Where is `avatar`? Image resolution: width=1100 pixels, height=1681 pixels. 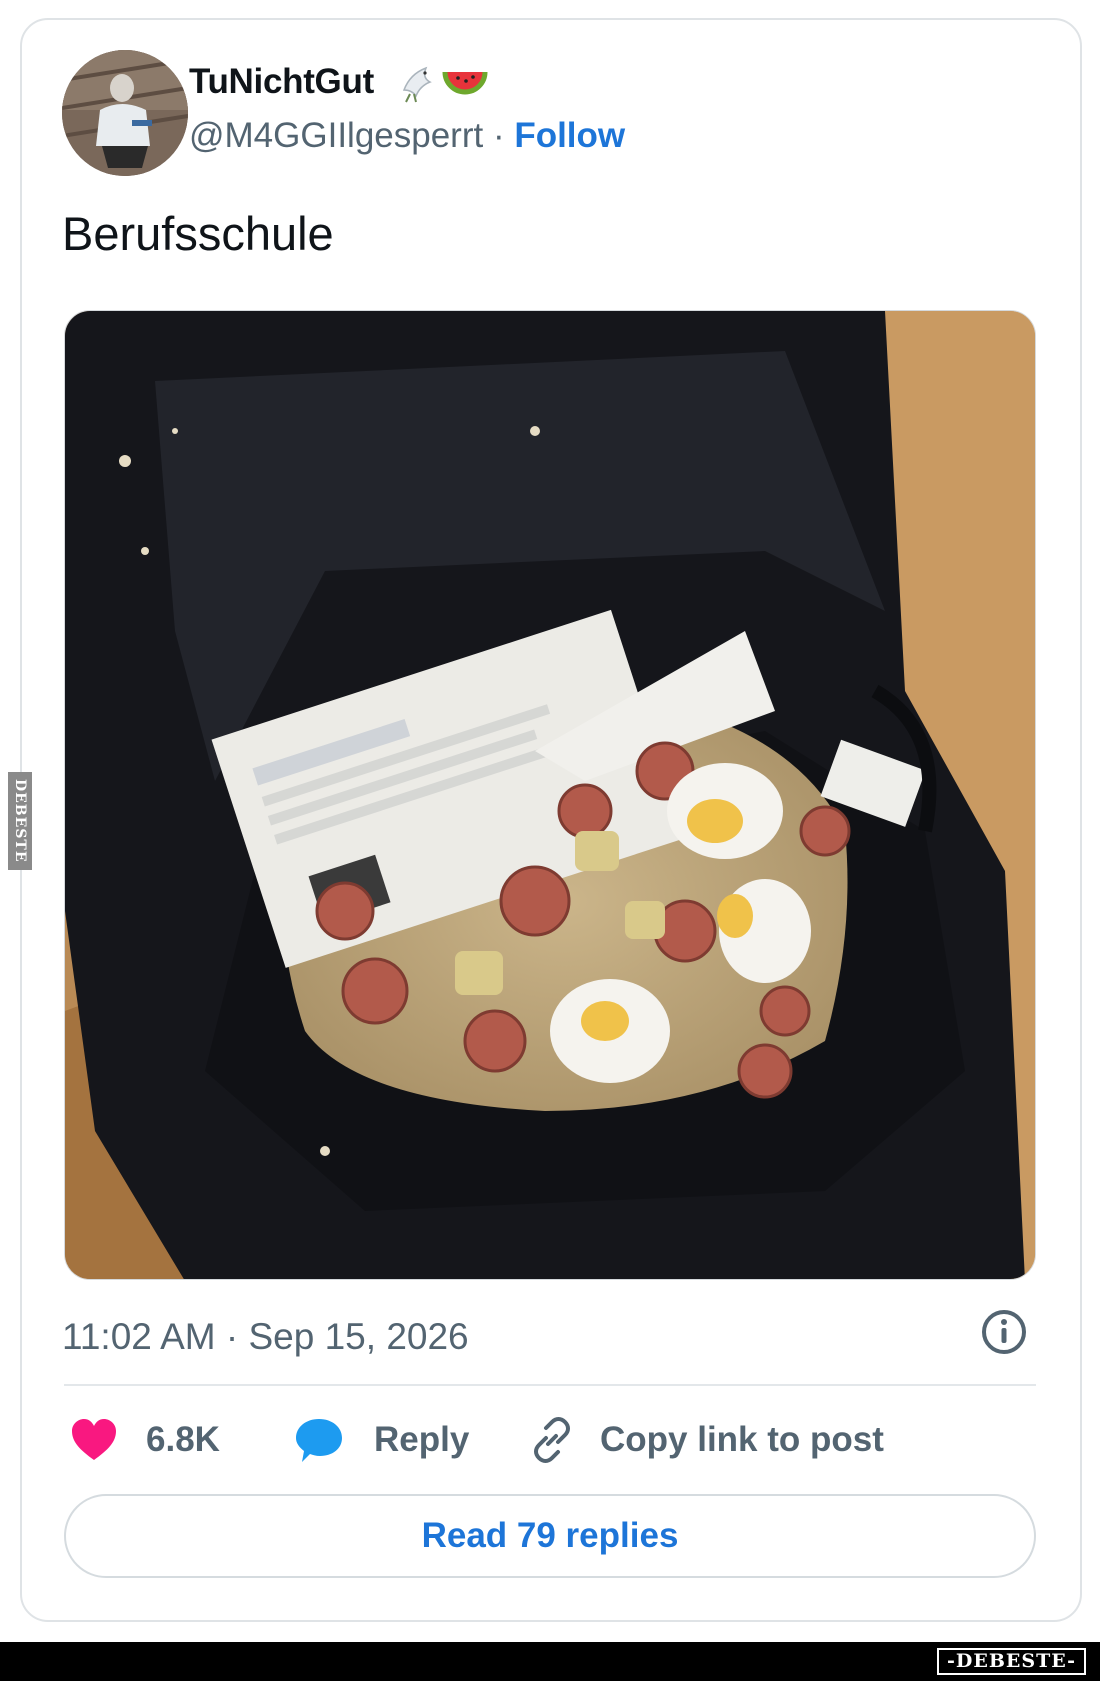
avatar is located at coordinates (125, 113).